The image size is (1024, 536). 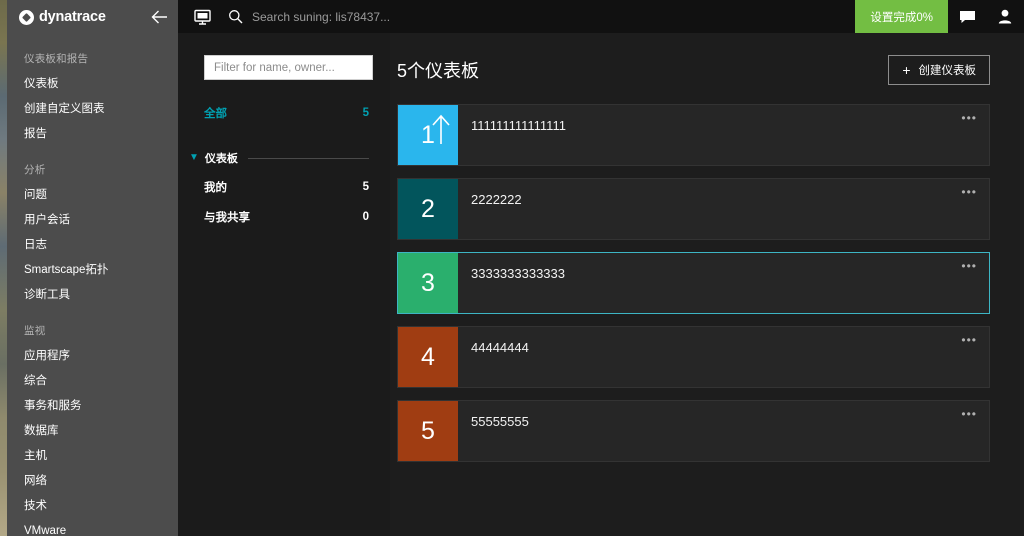 I want to click on filter-row-count: 5, so click(x=365, y=187).